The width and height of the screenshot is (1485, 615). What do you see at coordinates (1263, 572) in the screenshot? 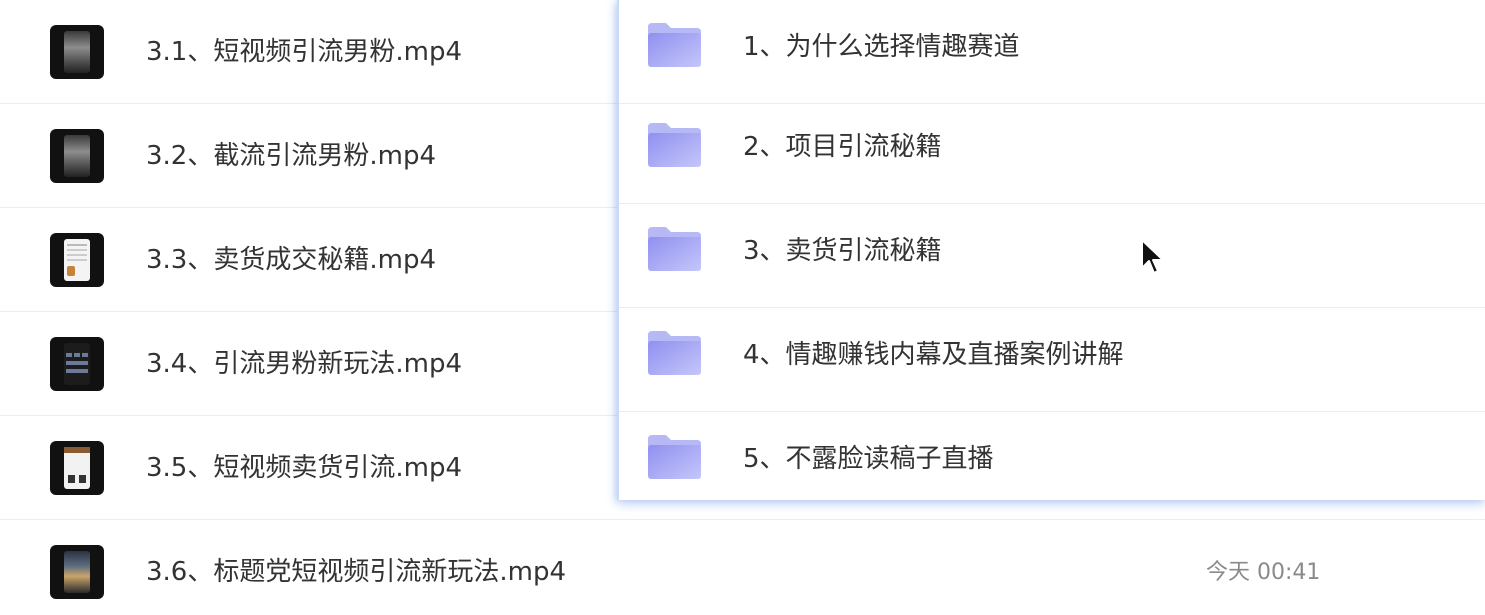
I see `file-time: 今天 00:41` at bounding box center [1263, 572].